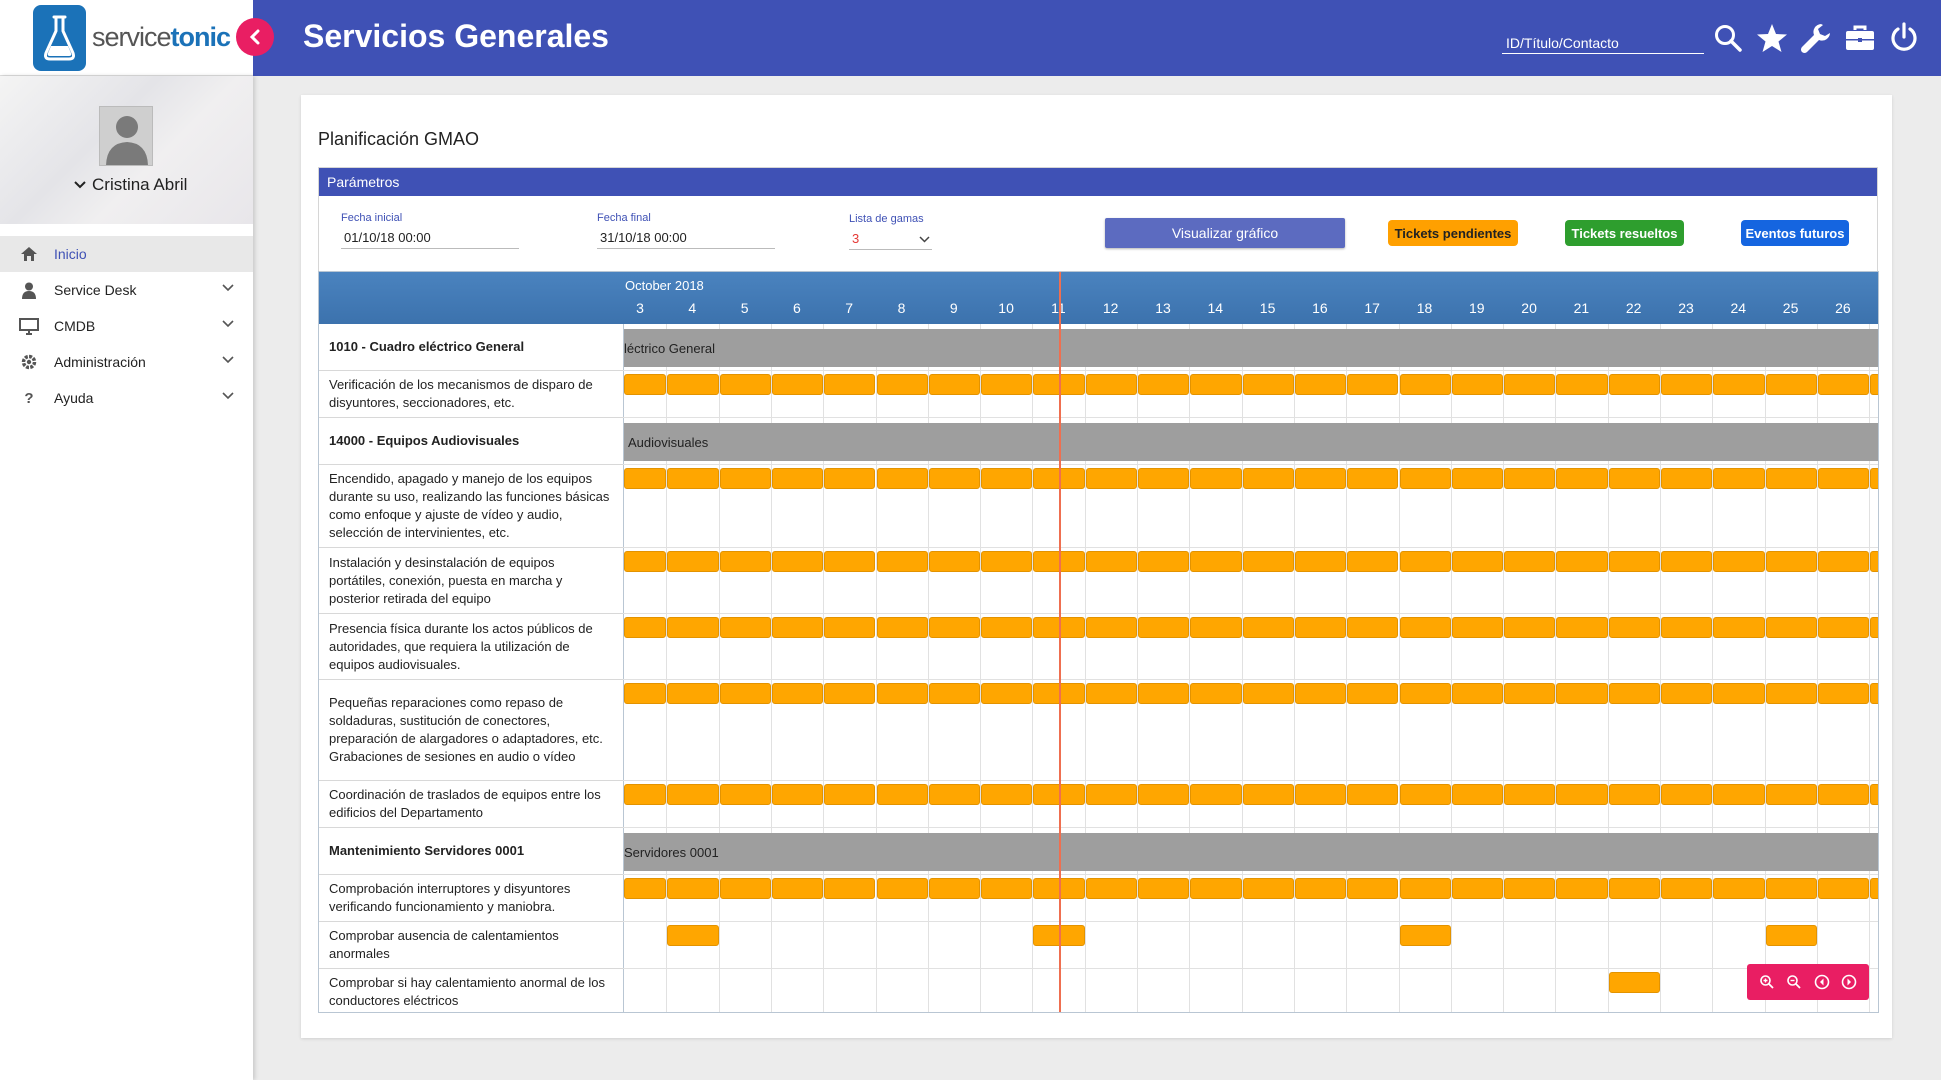 This screenshot has height=1080, width=1941. I want to click on nav-item-ayuda: ? Ayuda, so click(126, 398).